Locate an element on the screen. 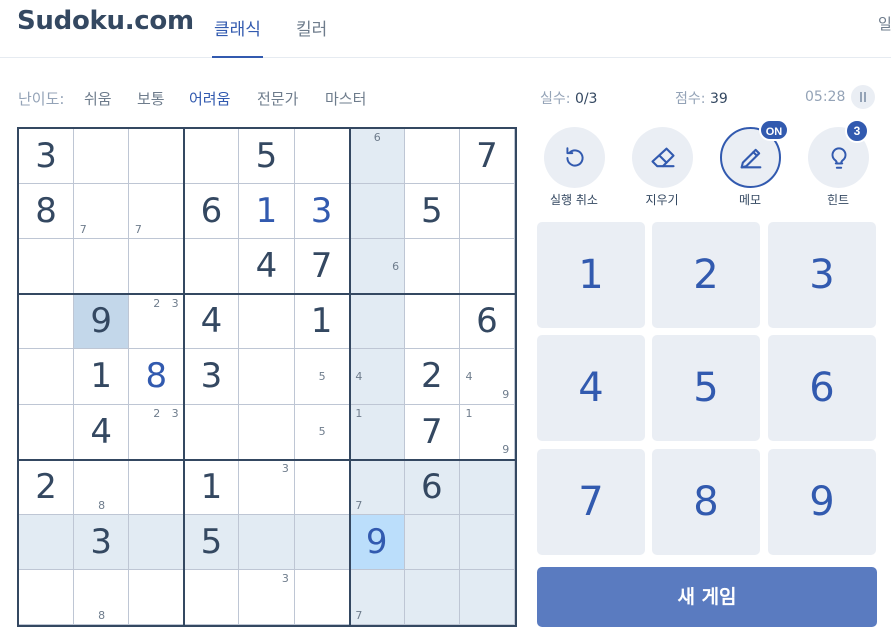 The image size is (891, 640). board-cell-r1c5: 5 is located at coordinates (267, 157).